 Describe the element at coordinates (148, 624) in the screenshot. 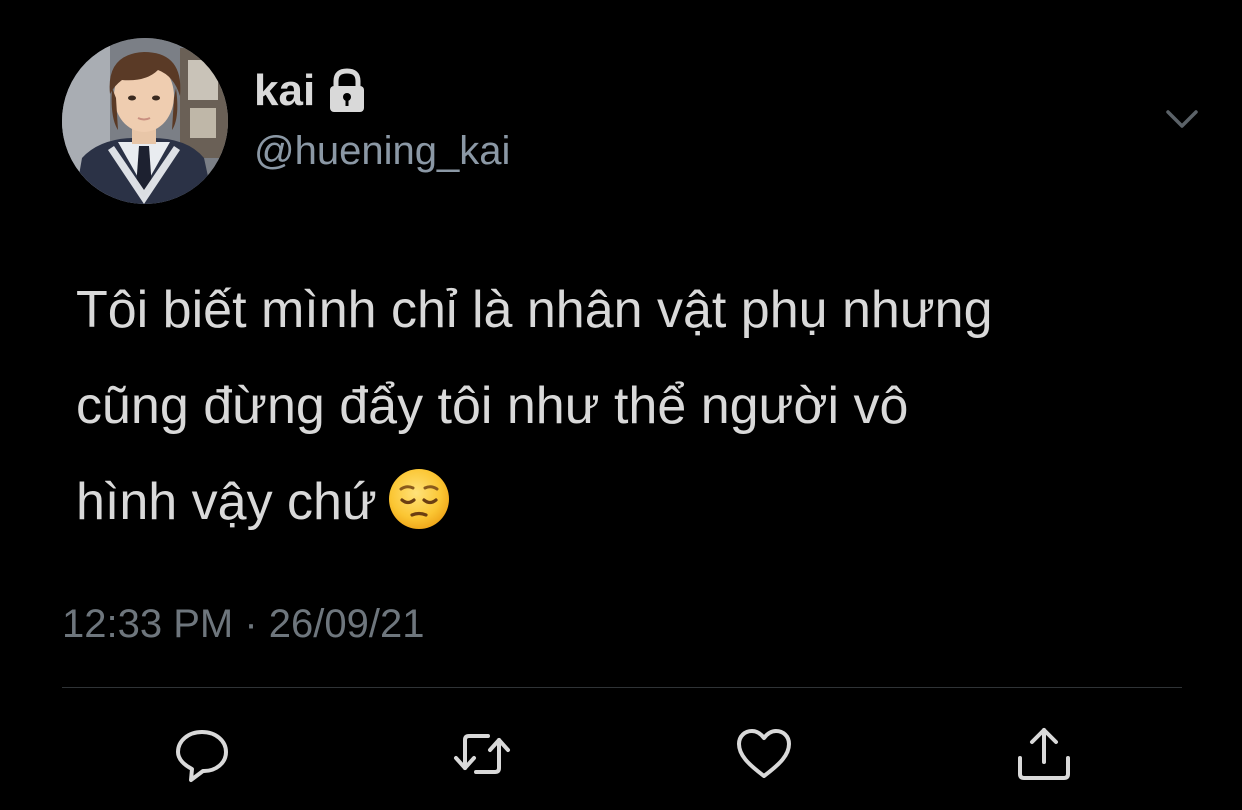

I see `tweet-time: 12:33 PM` at that location.